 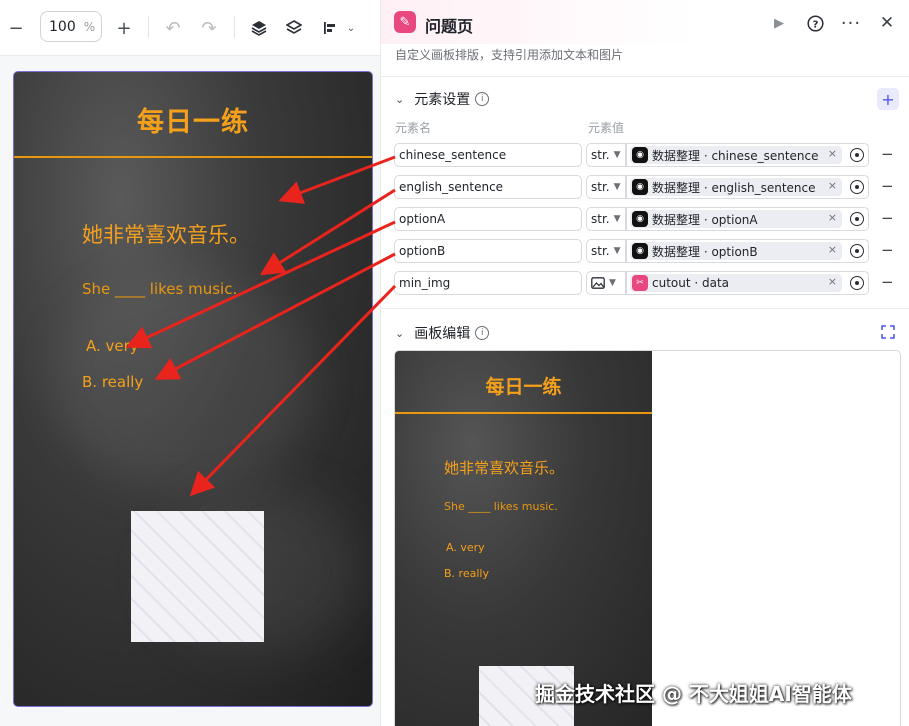 I want to click on zoom-input: 100 %, so click(x=71, y=26).